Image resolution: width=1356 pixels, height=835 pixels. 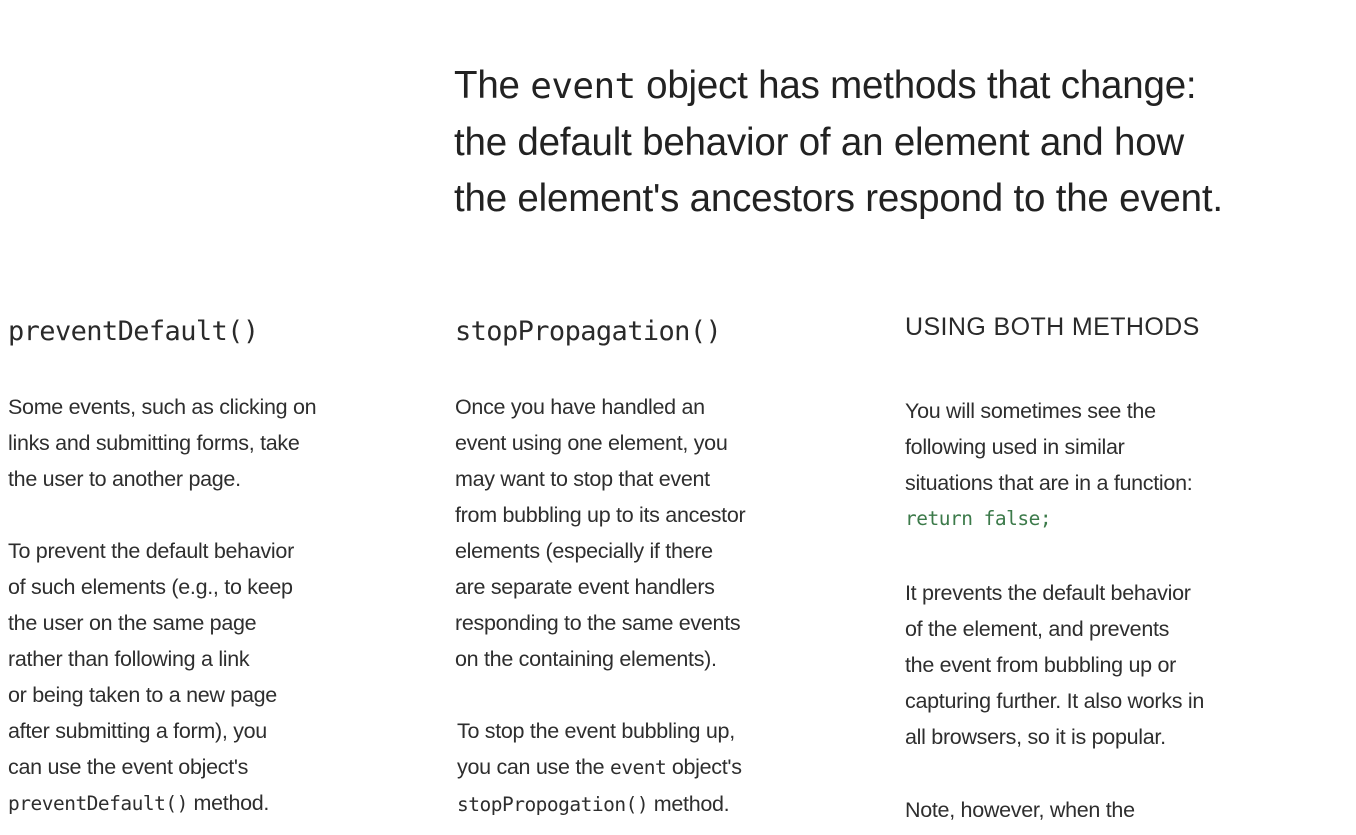 I want to click on text-line: situations that are in a function:, so click(x=1049, y=483).